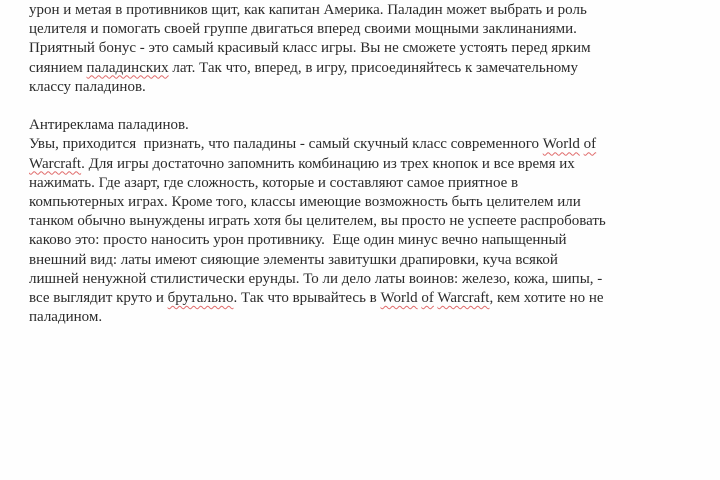 The width and height of the screenshot is (720, 480). Describe the element at coordinates (546, 298) in the screenshot. I see `text-segment: , кем хотите но не` at that location.